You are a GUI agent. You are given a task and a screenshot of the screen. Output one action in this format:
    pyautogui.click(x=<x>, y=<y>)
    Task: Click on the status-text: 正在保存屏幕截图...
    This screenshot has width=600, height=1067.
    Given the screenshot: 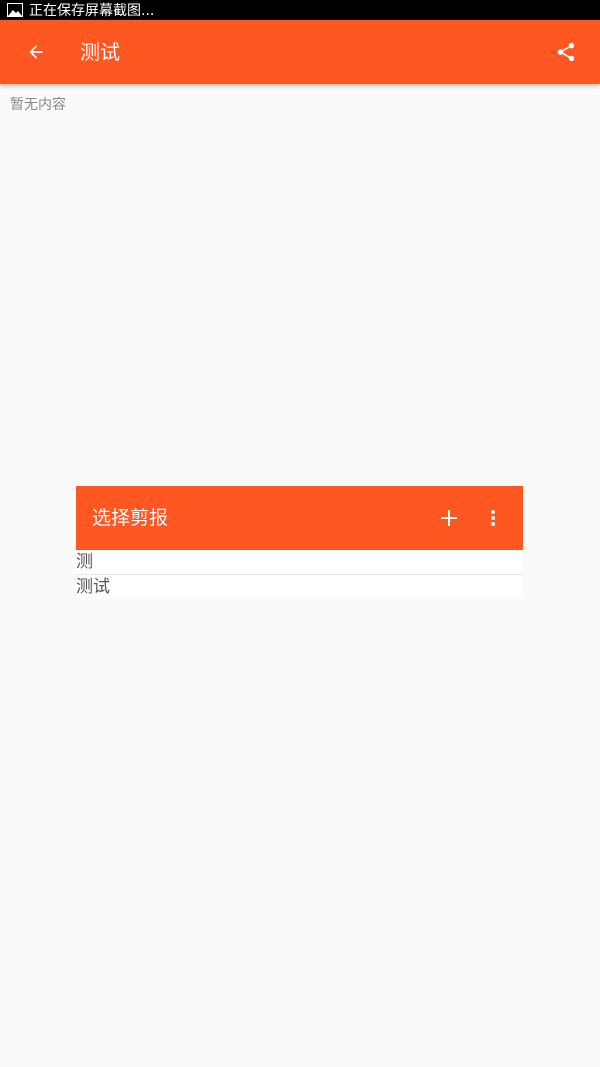 What is the action you would take?
    pyautogui.click(x=92, y=11)
    